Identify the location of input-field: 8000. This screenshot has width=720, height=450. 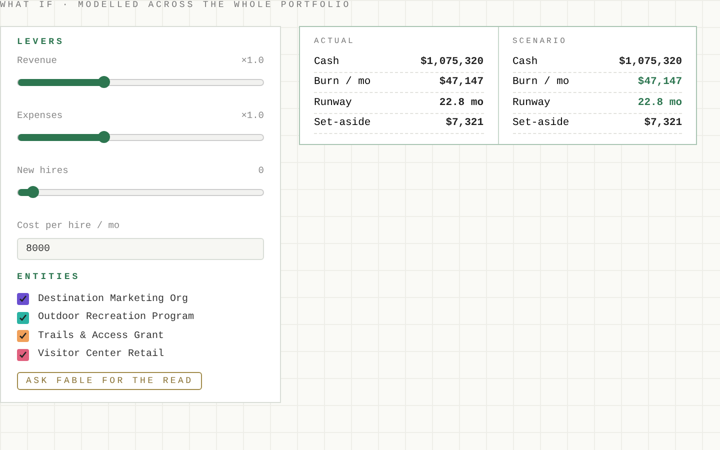
(140, 249).